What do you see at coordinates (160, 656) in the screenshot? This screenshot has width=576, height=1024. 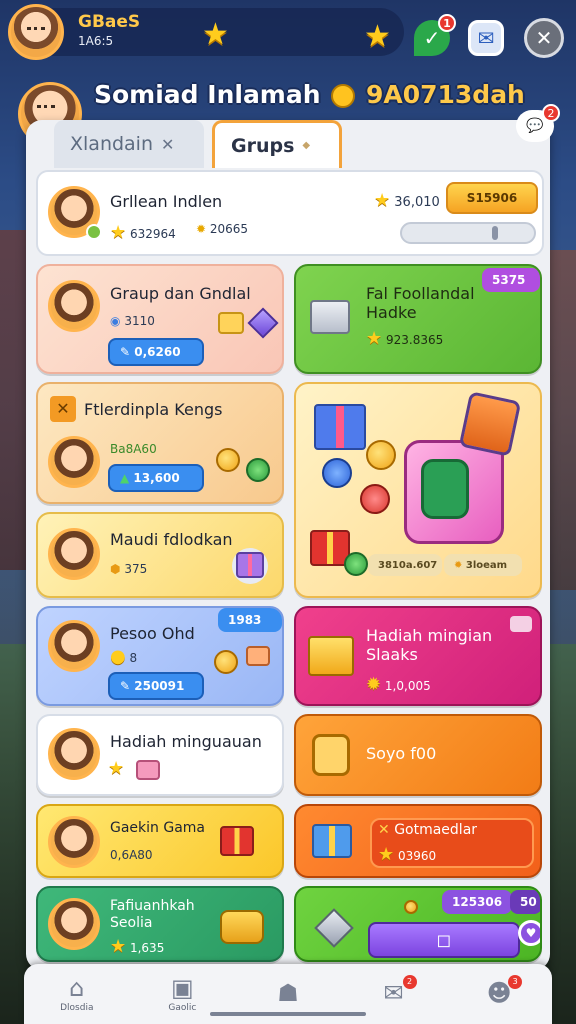 I see `group-card-4: Pesoo Ohd ● 8 1983 ✎ 250091` at bounding box center [160, 656].